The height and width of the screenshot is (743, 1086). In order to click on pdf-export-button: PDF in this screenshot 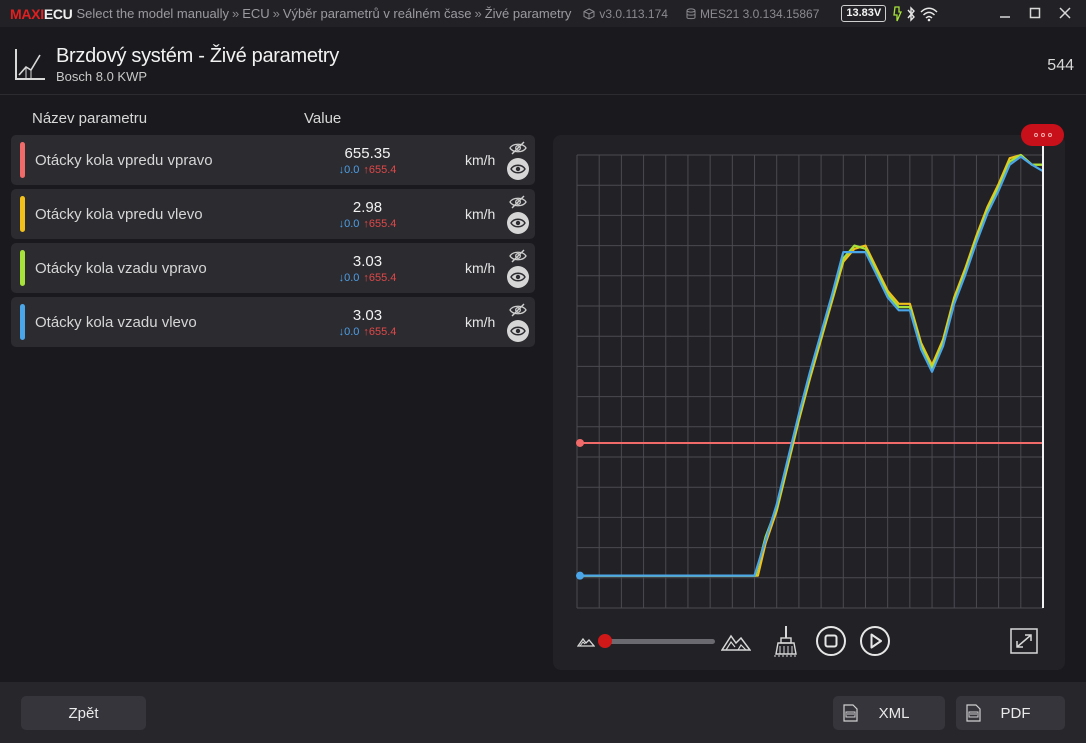, I will do `click(1010, 713)`.